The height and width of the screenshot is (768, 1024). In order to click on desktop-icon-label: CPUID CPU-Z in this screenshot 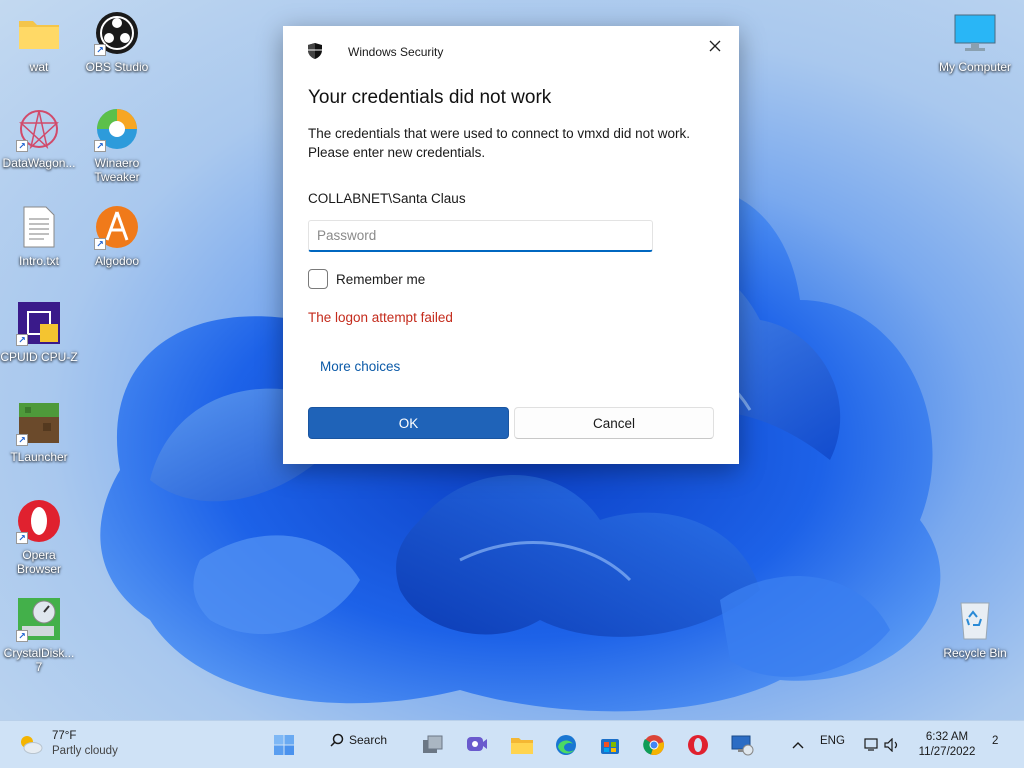, I will do `click(39, 357)`.